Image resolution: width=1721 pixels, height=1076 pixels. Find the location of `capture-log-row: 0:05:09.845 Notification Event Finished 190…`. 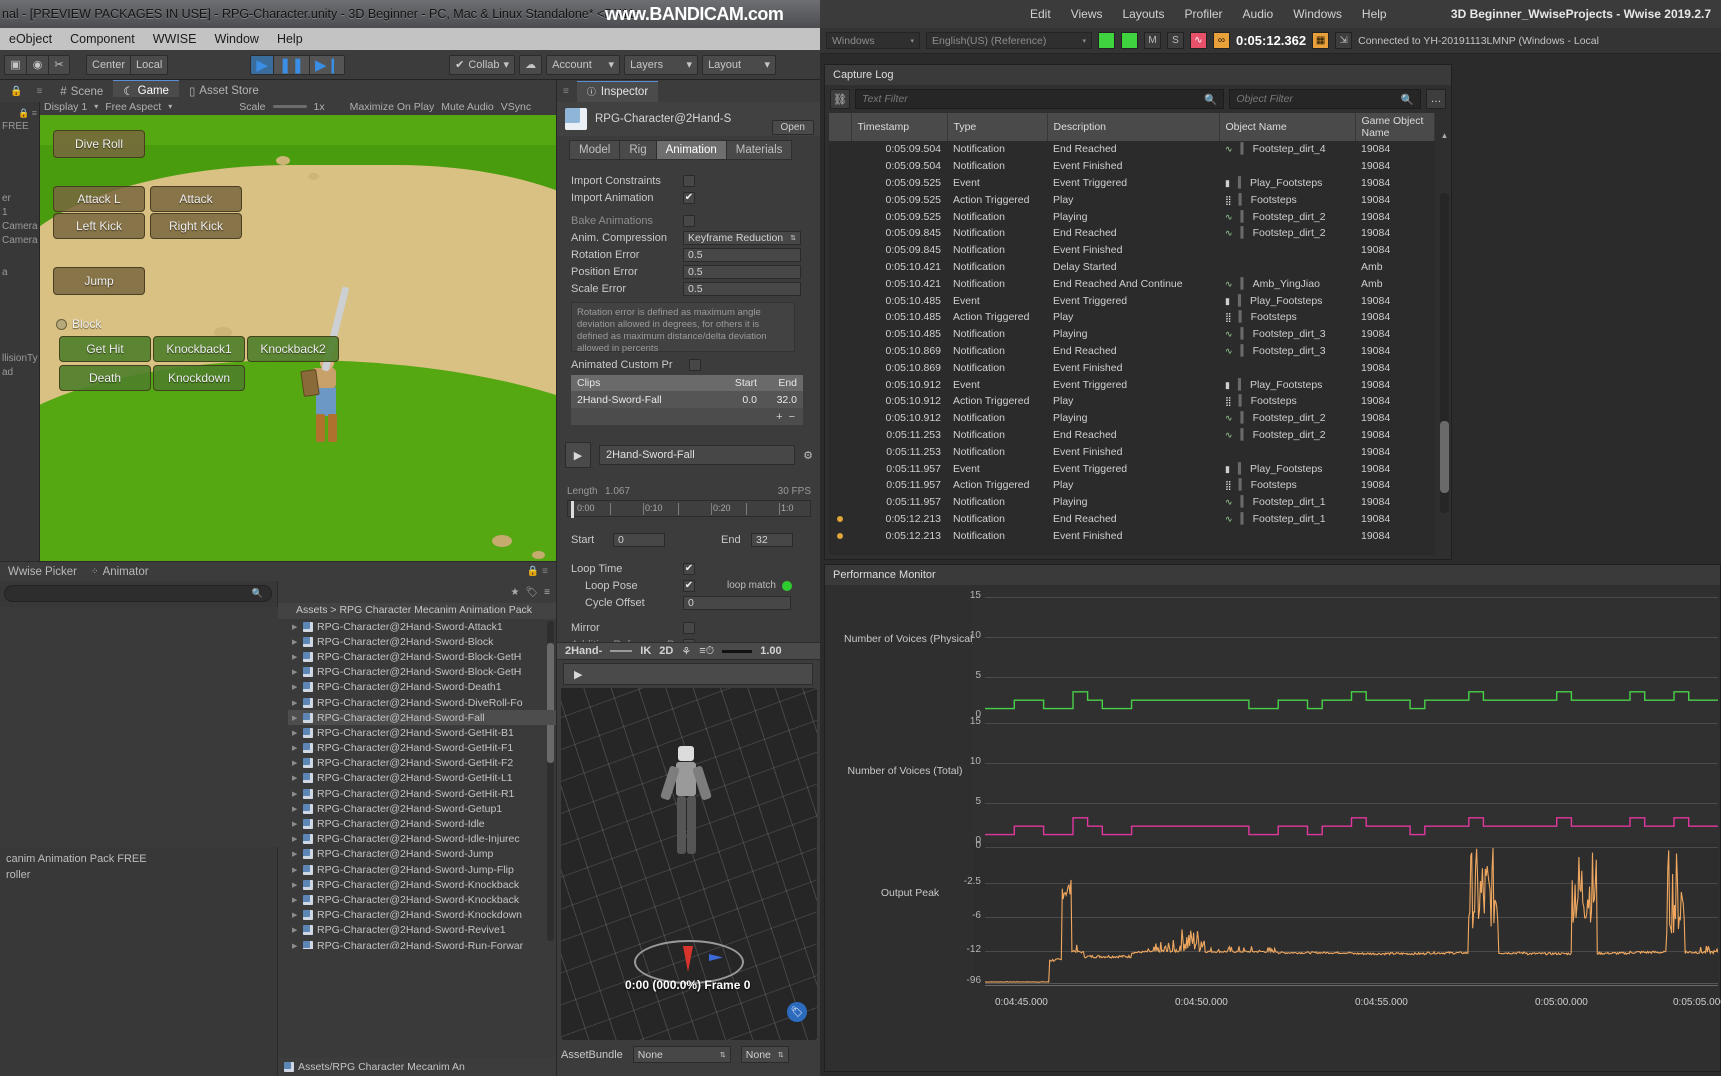

capture-log-row: 0:05:09.845 Notification Event Finished 190… is located at coordinates (1132, 250).